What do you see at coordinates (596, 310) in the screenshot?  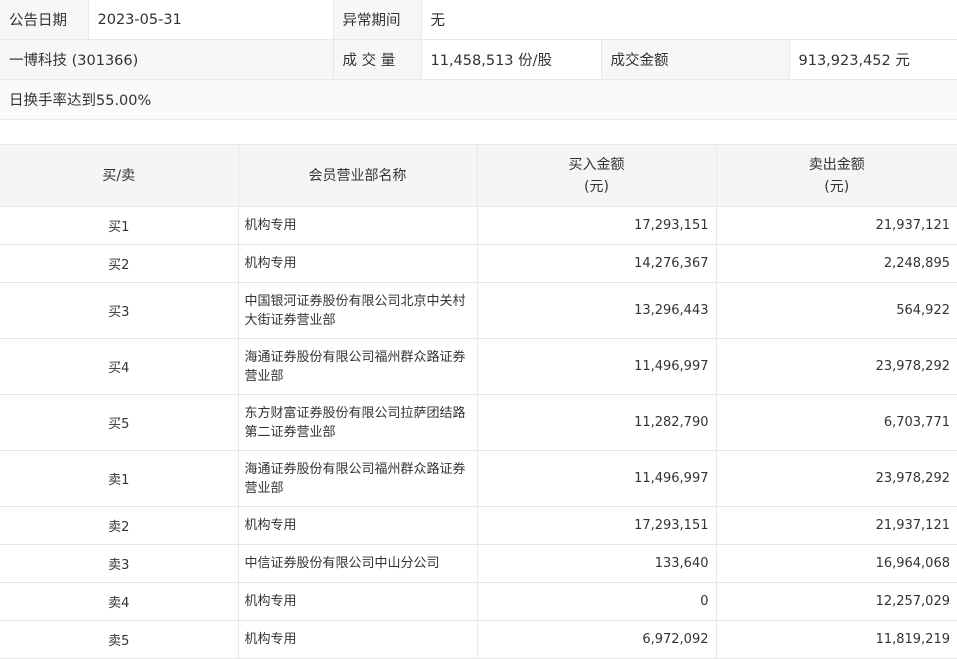 I see `row-buy-amount: 13,296,443` at bounding box center [596, 310].